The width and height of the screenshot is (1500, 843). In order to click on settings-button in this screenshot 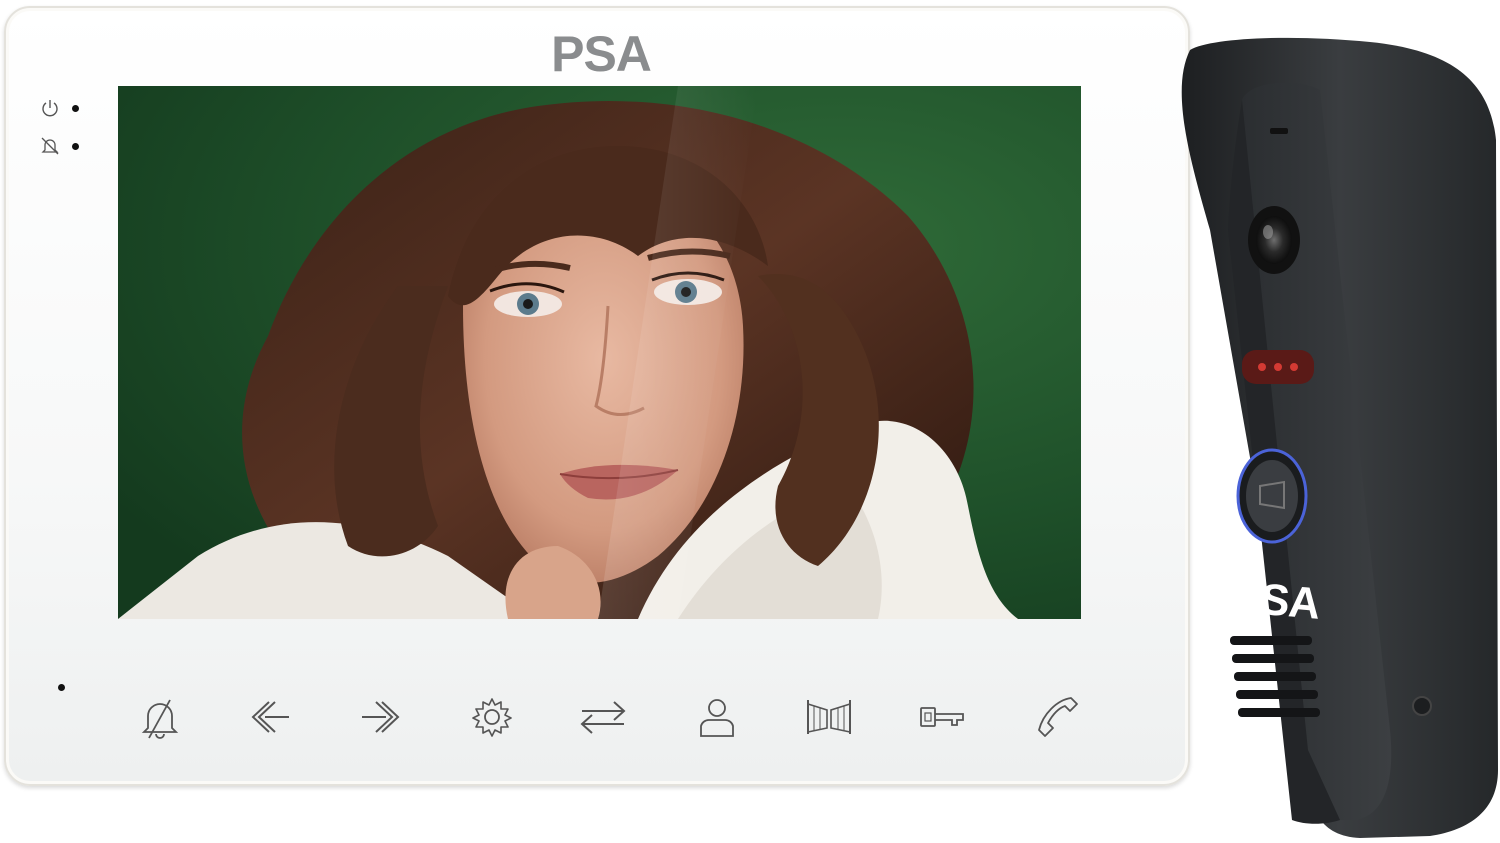, I will do `click(492, 717)`.